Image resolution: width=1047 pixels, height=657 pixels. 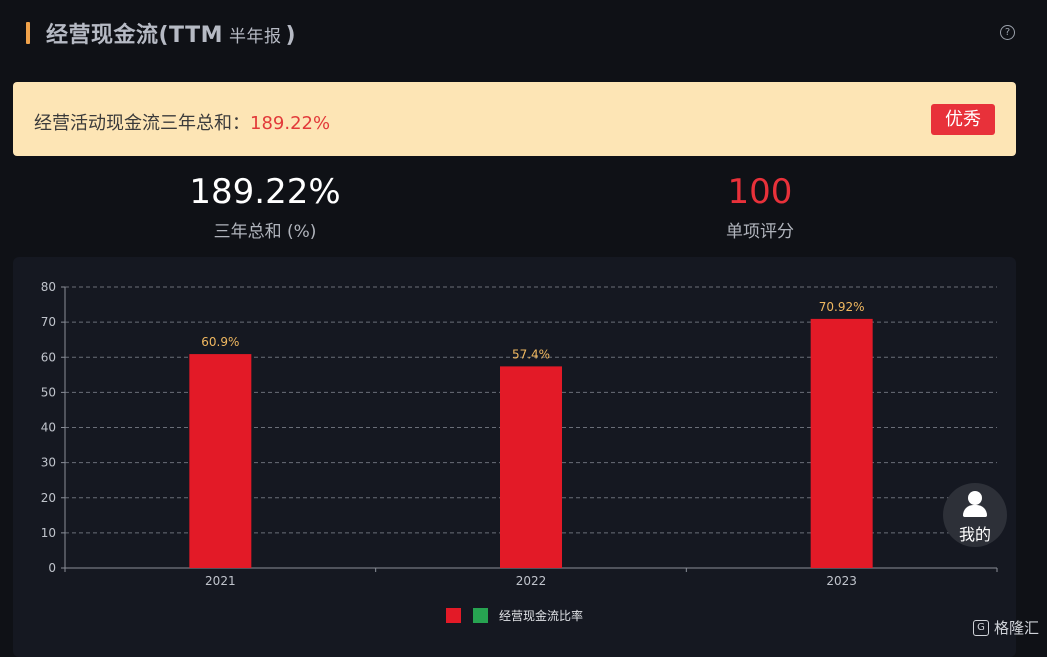 I want to click on bar-value-label: 70.92%, so click(x=842, y=307).